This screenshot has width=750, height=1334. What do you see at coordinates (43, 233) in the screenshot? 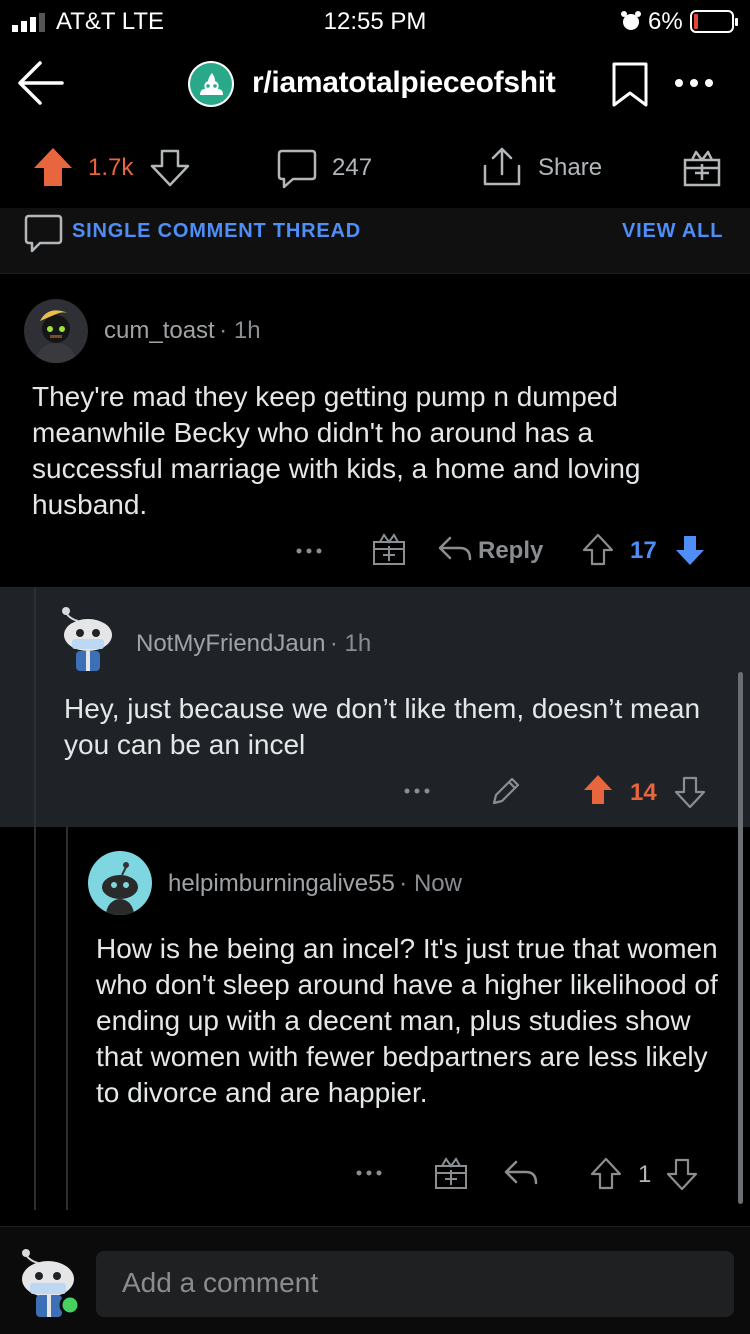
I see `comment-thread-icon` at bounding box center [43, 233].